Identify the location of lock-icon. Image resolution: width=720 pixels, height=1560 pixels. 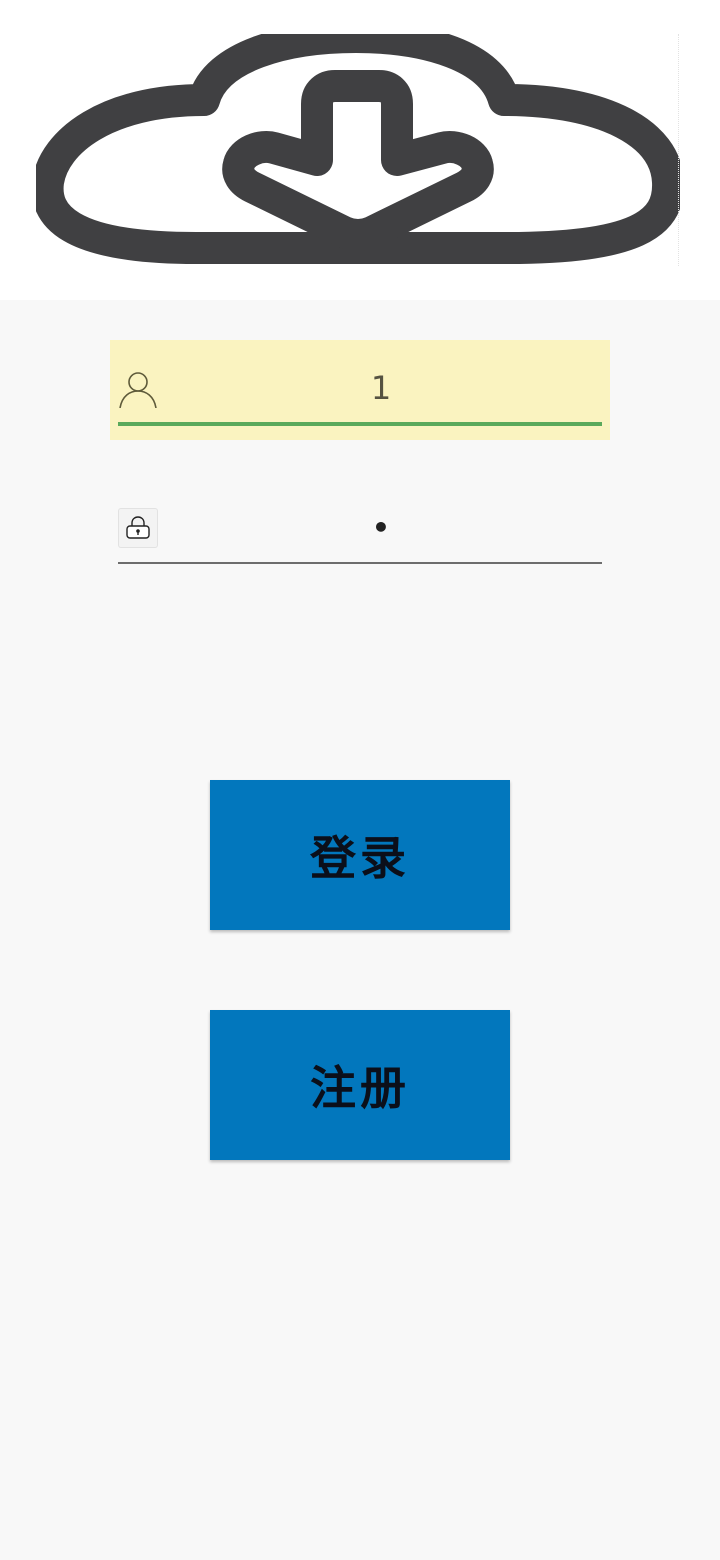
(138, 528).